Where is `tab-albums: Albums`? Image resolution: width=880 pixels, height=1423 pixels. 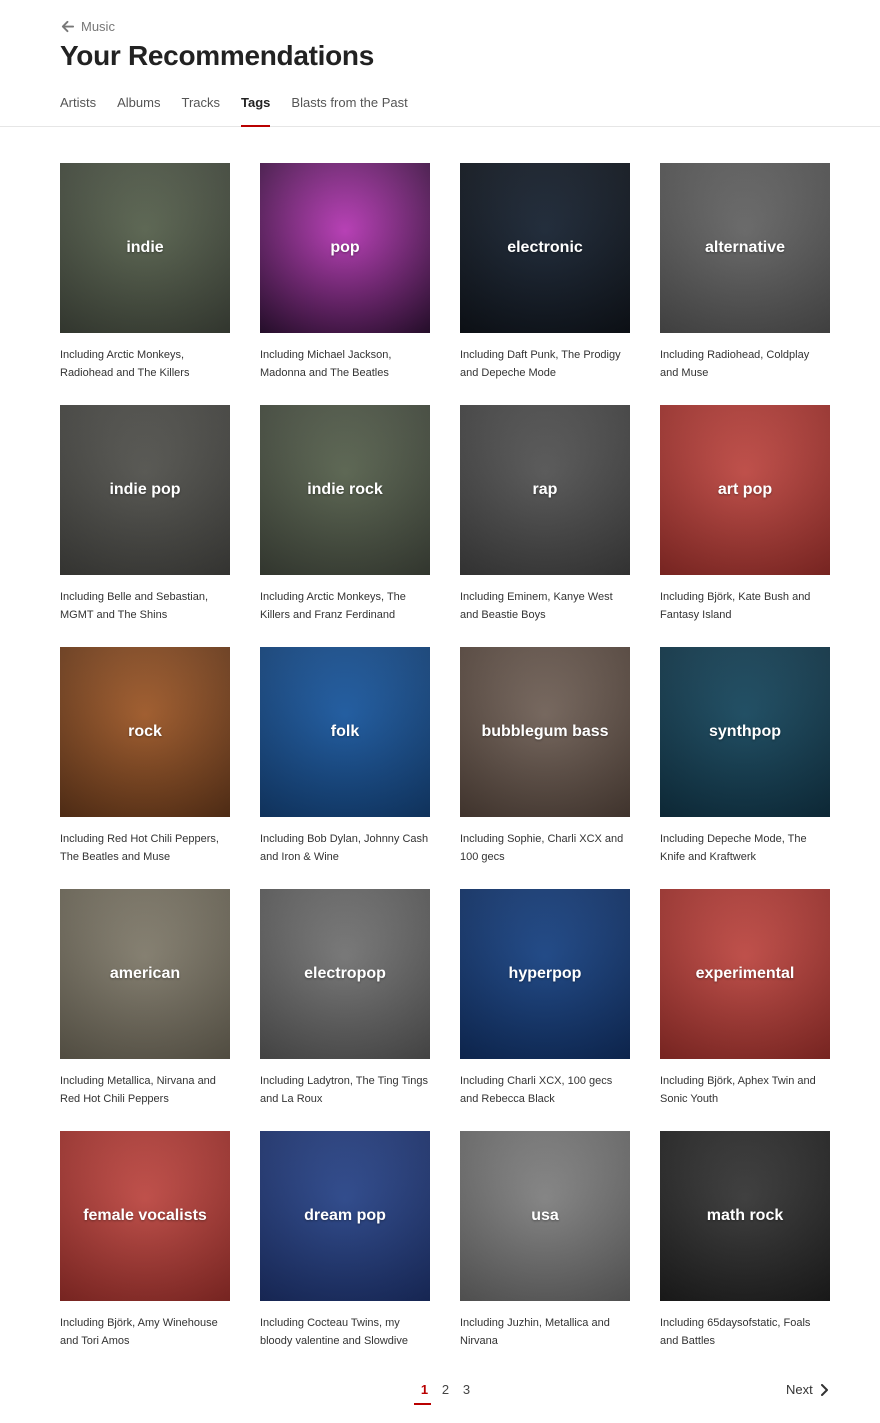
tab-albums: Albums is located at coordinates (138, 110).